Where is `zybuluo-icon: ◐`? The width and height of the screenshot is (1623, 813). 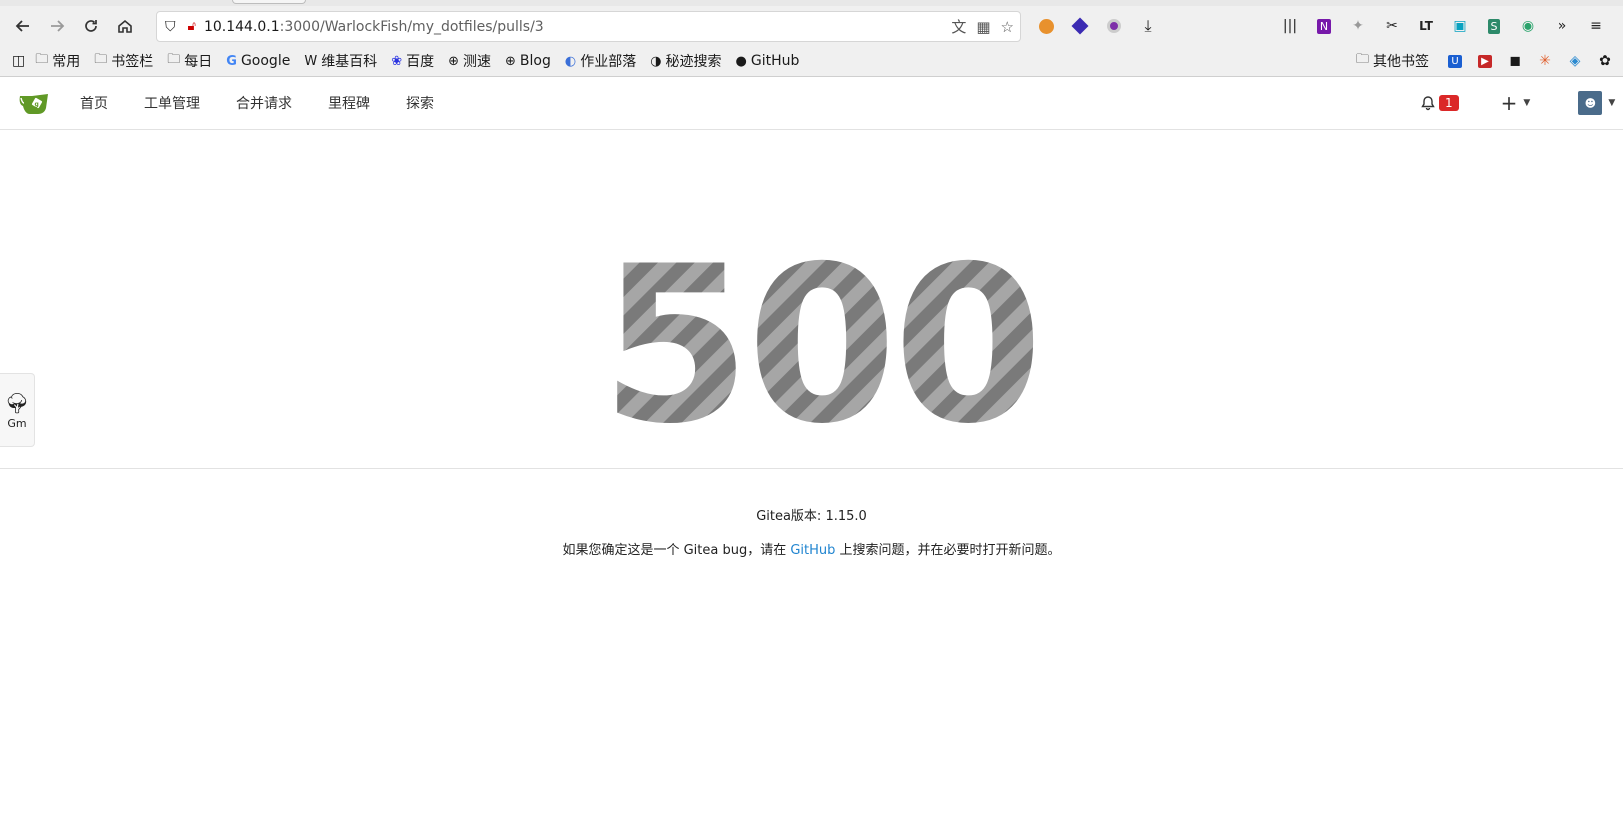 zybuluo-icon: ◐ is located at coordinates (570, 61).